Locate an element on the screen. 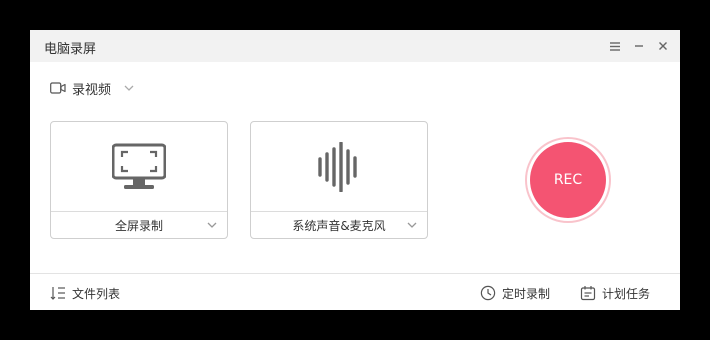  close-icon is located at coordinates (663, 46).